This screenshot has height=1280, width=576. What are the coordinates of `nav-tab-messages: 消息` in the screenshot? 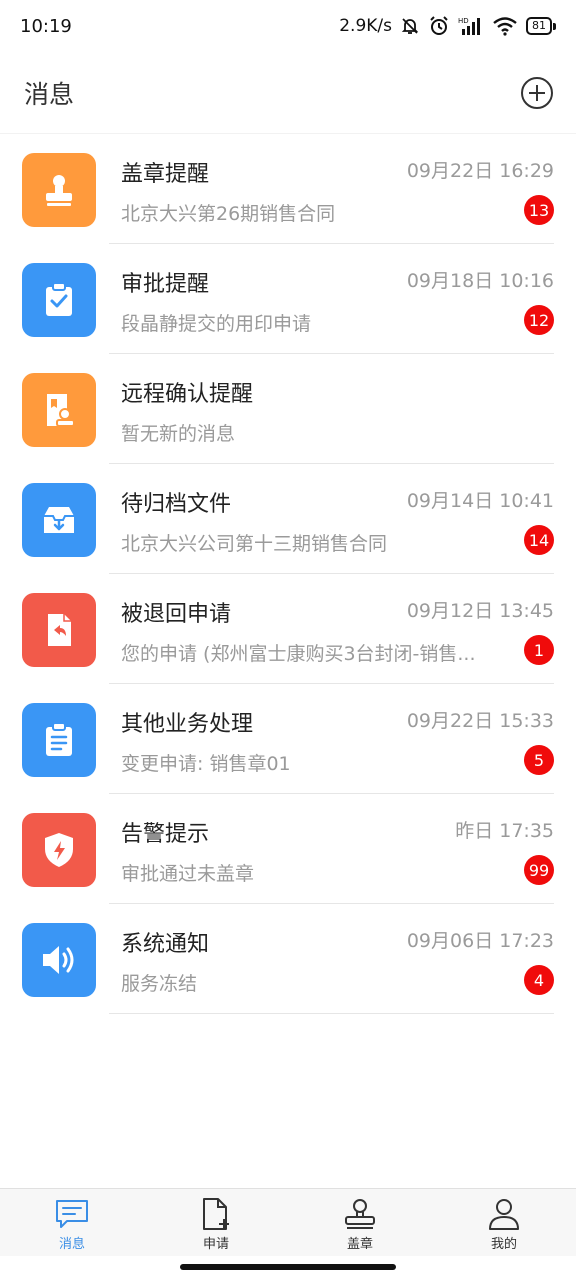 It's located at (72, 1222).